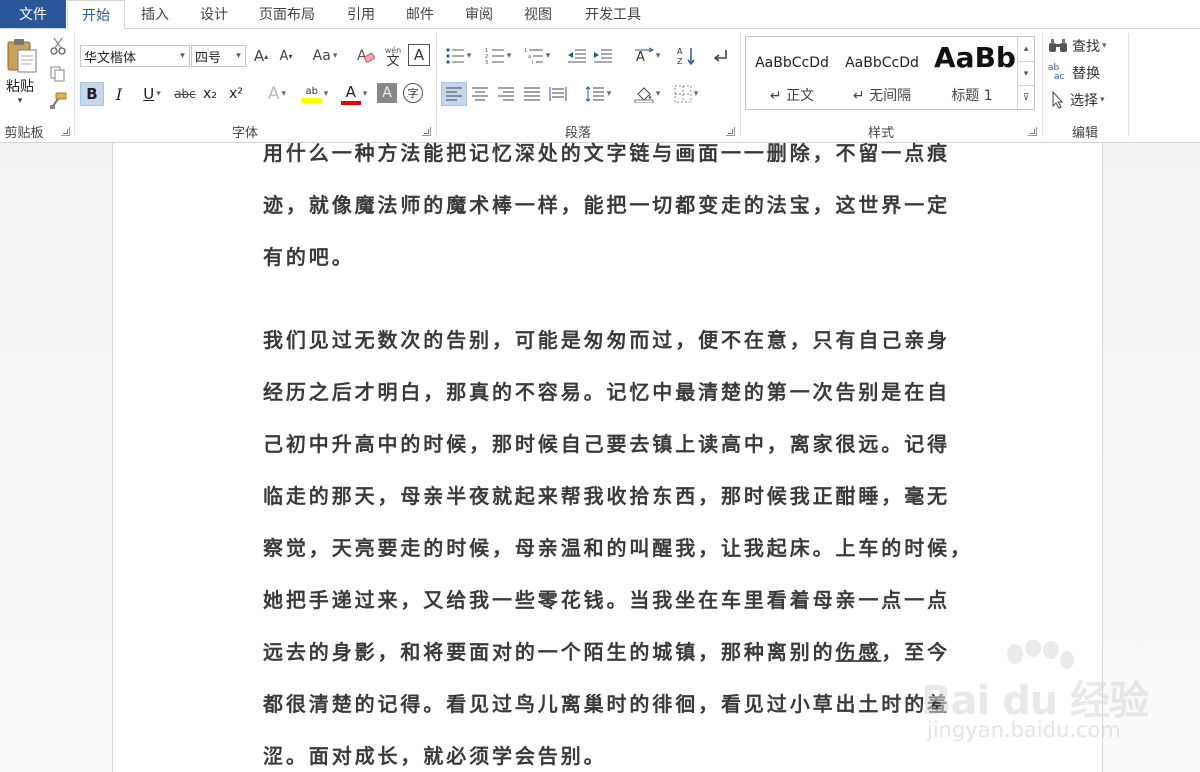  Describe the element at coordinates (1025, 49) in the screenshot. I see `gallery-scroll-up-icon: ▴` at that location.